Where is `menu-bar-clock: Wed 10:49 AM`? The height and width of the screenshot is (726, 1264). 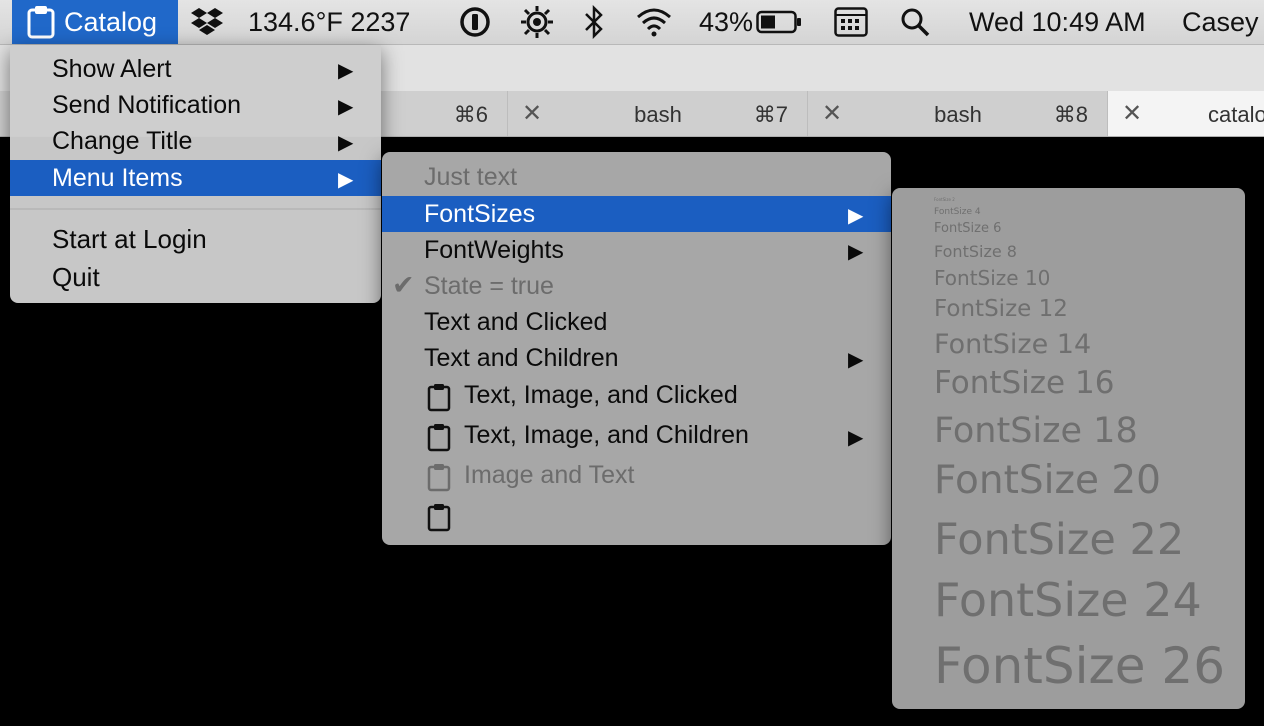 menu-bar-clock: Wed 10:49 AM is located at coordinates (1057, 22).